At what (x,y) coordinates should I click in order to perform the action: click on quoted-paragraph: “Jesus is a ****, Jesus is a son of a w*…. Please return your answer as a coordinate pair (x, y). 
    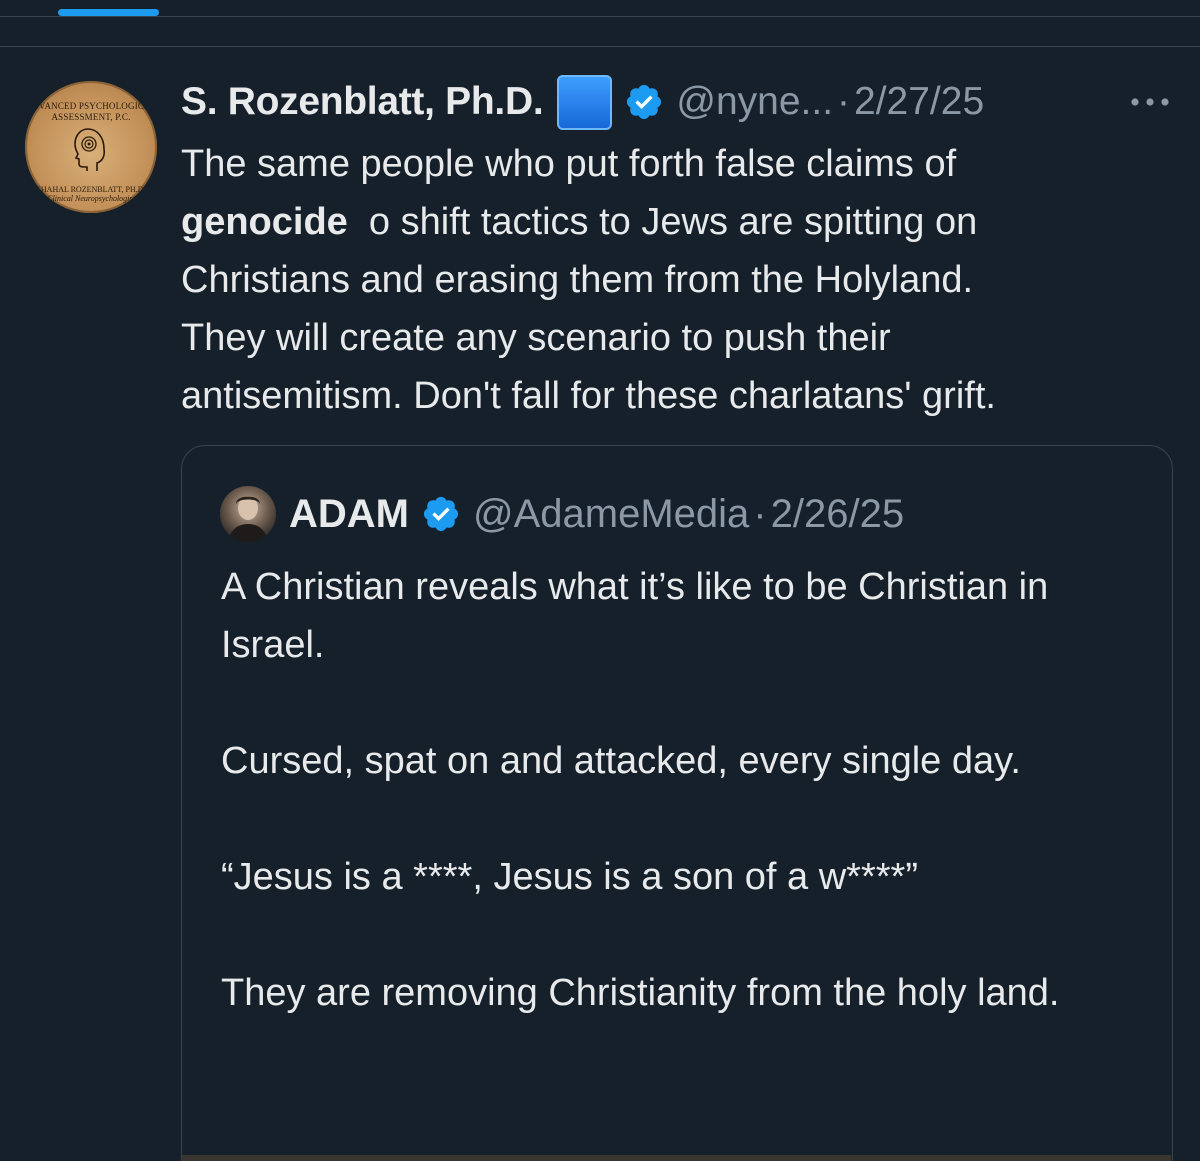
    Looking at the image, I should click on (569, 877).